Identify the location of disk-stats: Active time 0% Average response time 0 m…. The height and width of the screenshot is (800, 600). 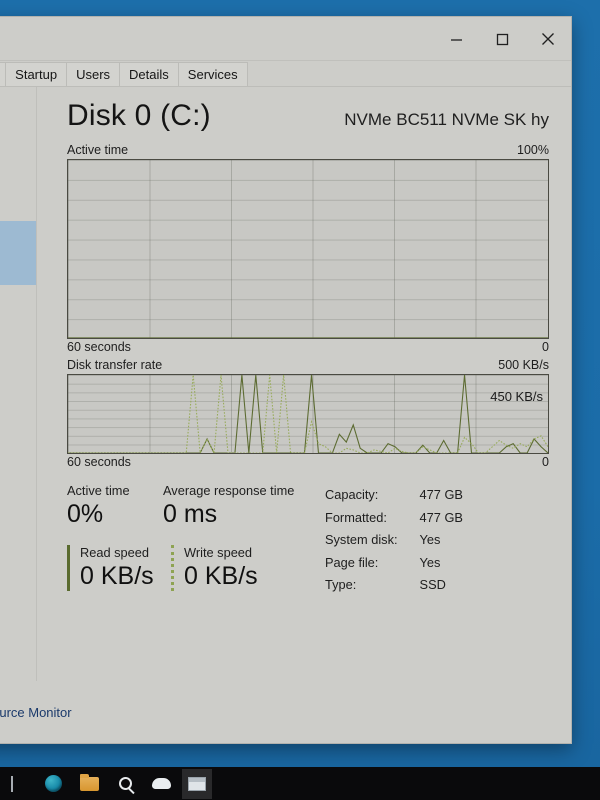
(308, 540).